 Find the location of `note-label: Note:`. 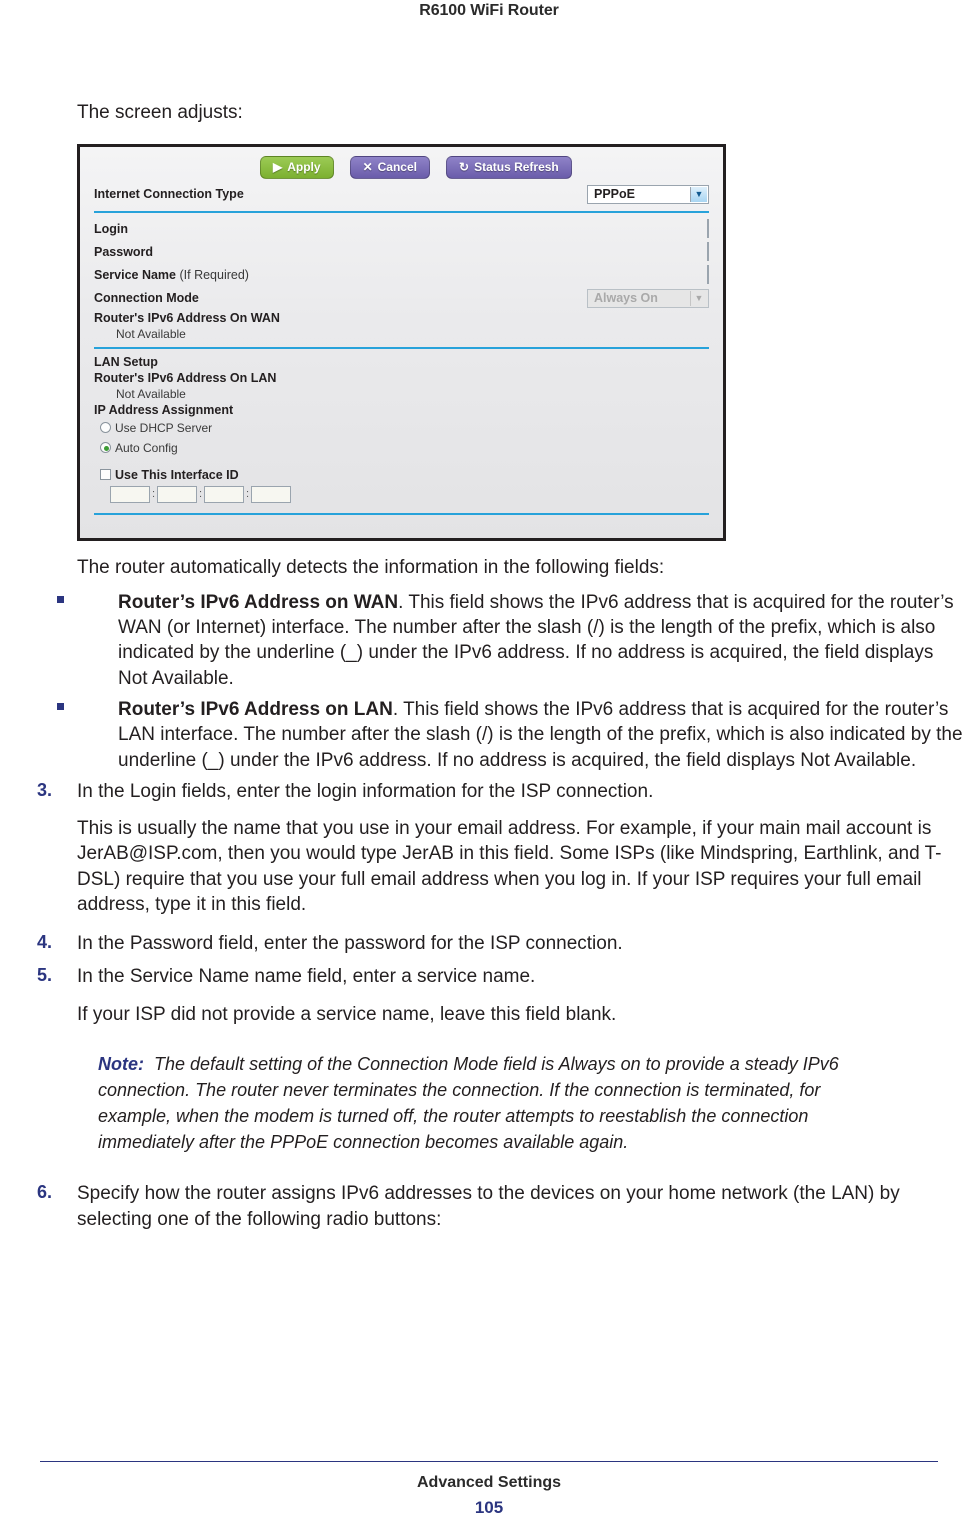

note-label: Note: is located at coordinates (121, 1063).